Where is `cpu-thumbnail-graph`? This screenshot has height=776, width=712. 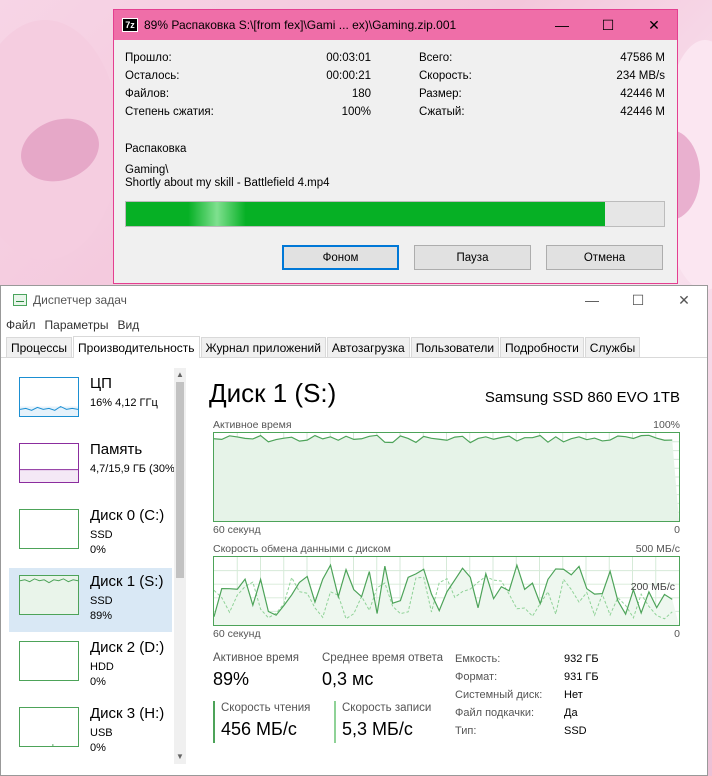 cpu-thumbnail-graph is located at coordinates (49, 397).